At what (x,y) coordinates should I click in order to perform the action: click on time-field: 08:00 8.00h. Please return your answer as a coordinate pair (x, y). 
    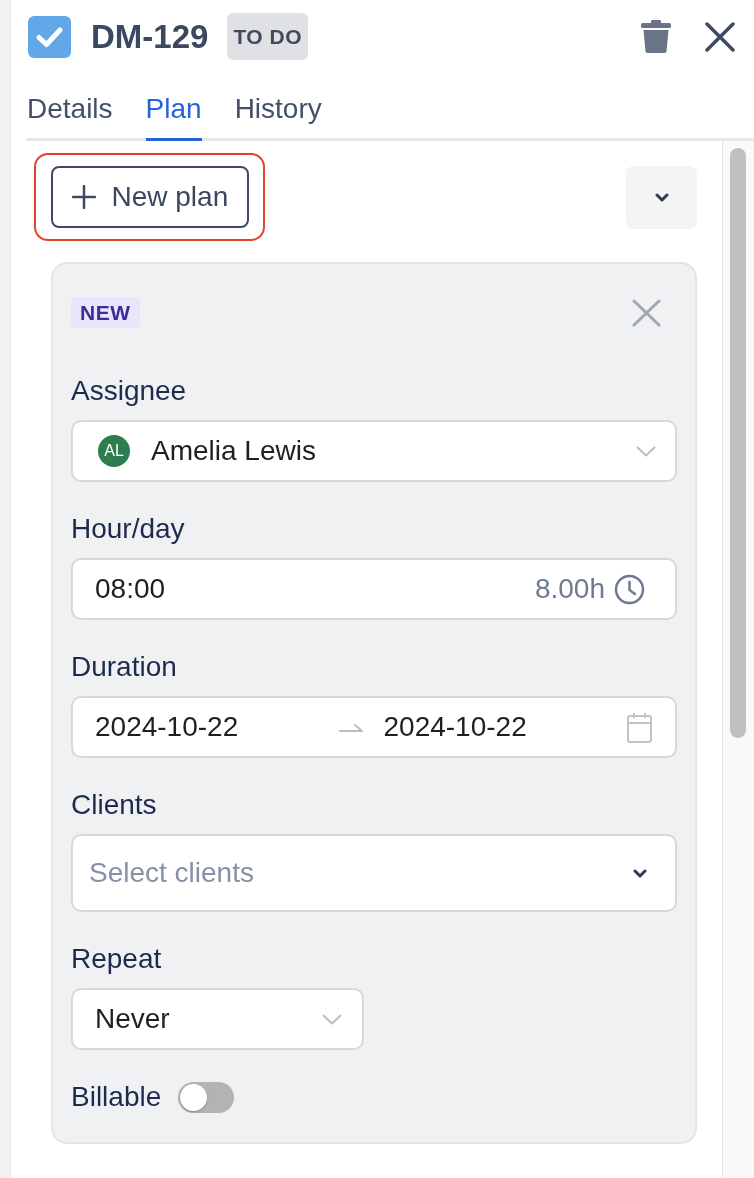
    Looking at the image, I should click on (374, 589).